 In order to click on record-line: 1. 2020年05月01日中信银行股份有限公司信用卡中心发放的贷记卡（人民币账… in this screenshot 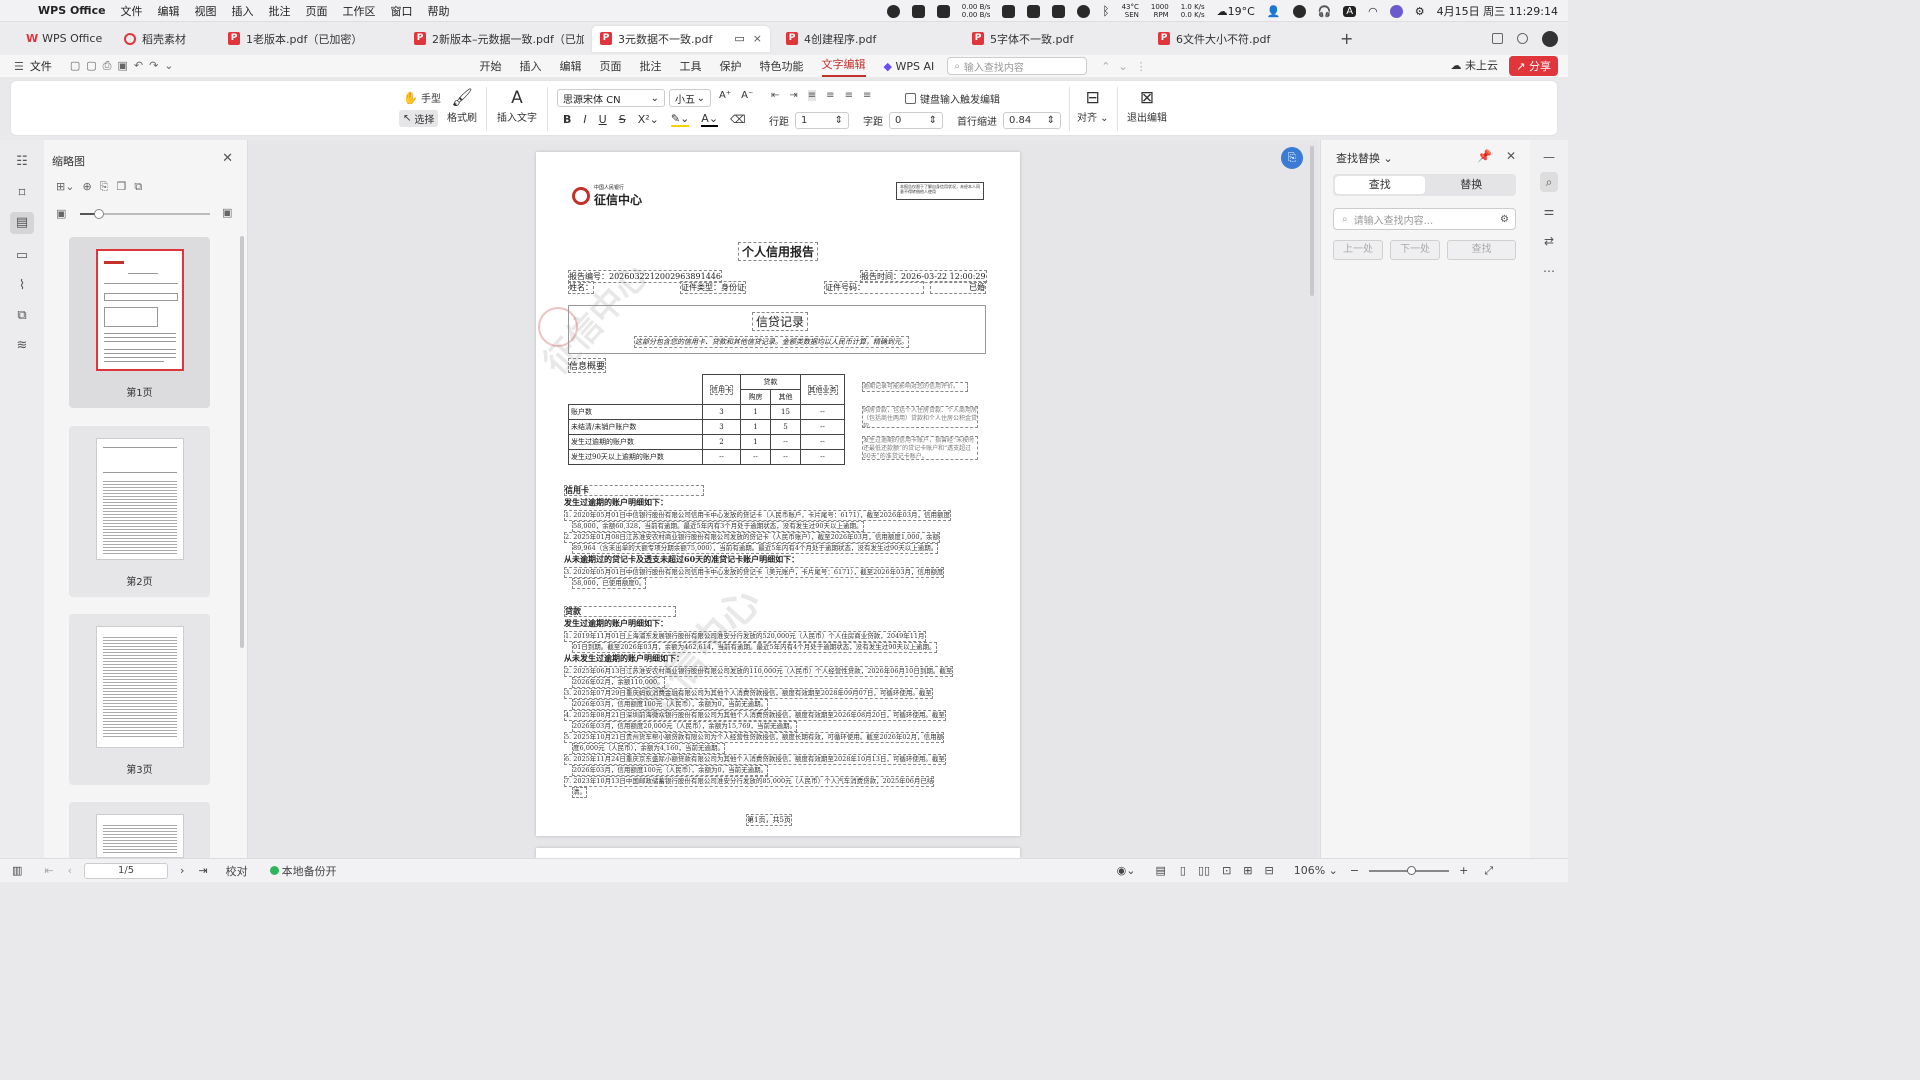, I will do `click(757, 515)`.